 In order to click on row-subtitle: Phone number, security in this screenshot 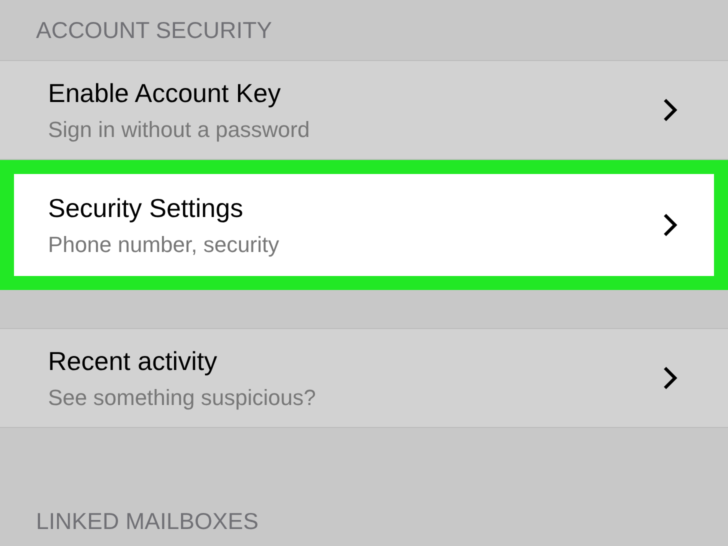, I will do `click(164, 245)`.